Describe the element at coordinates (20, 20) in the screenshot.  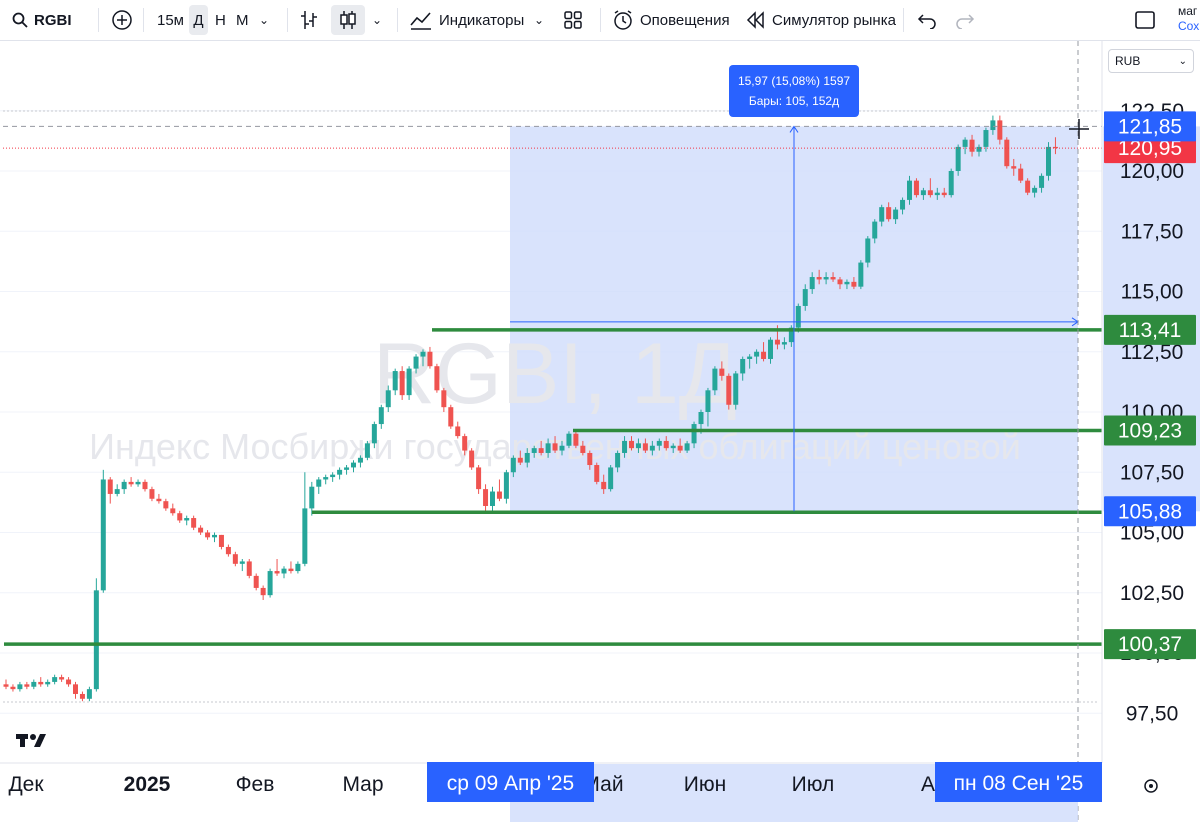
I see `search-icon` at that location.